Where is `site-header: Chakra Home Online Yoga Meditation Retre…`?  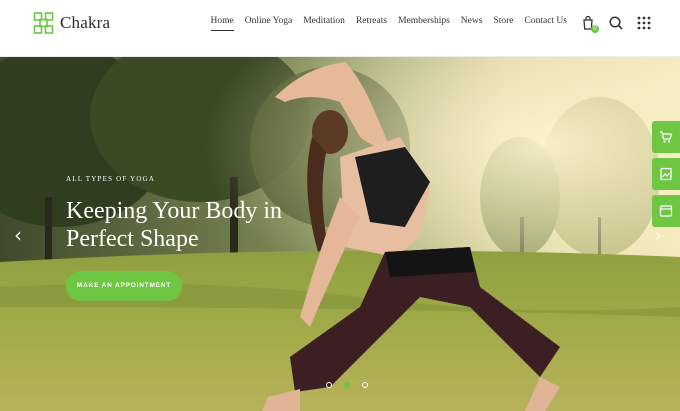 site-header: Chakra Home Online Yoga Meditation Retre… is located at coordinates (340, 28).